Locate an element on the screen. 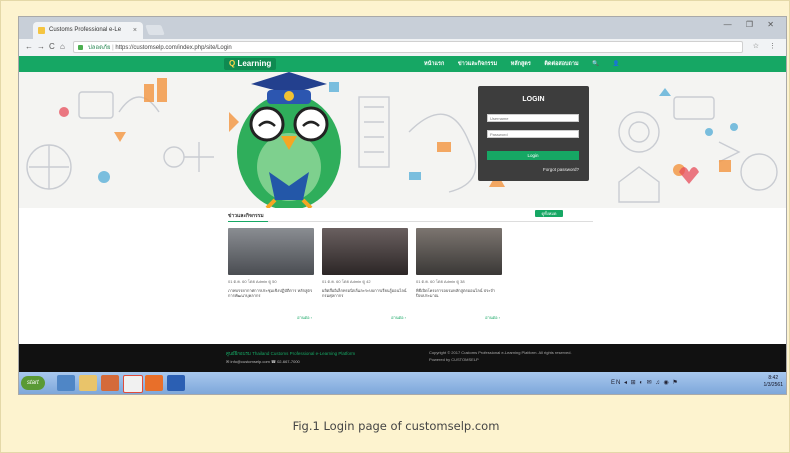 This screenshot has height=453, width=790. reload-icon: C is located at coordinates (52, 46).